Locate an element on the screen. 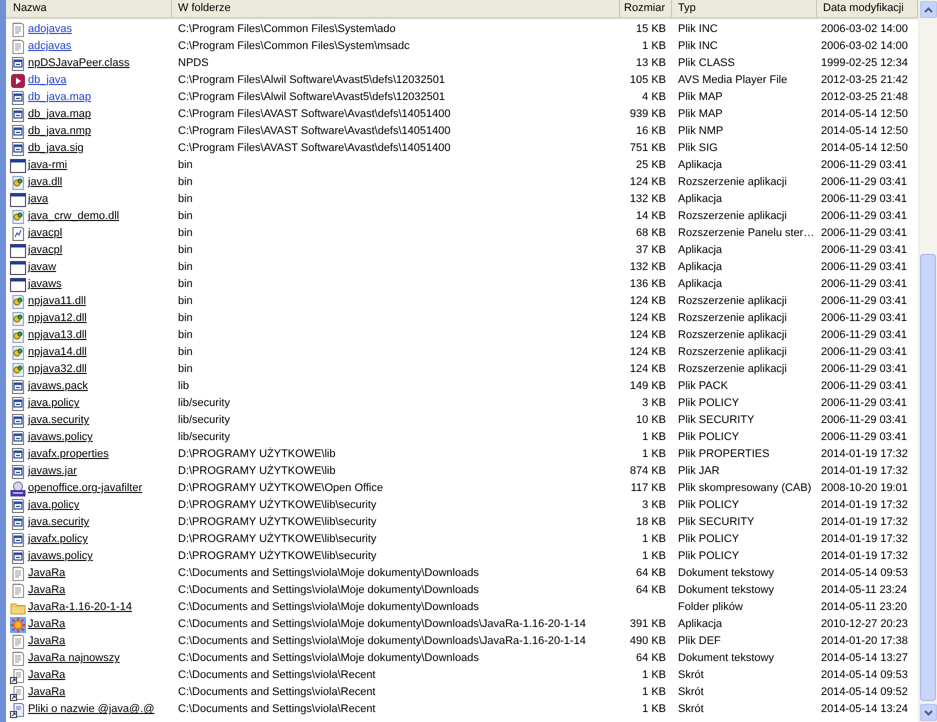 This screenshot has width=937, height=722. file-link: JavaRa-1.16-20-1-14 is located at coordinates (80, 607).